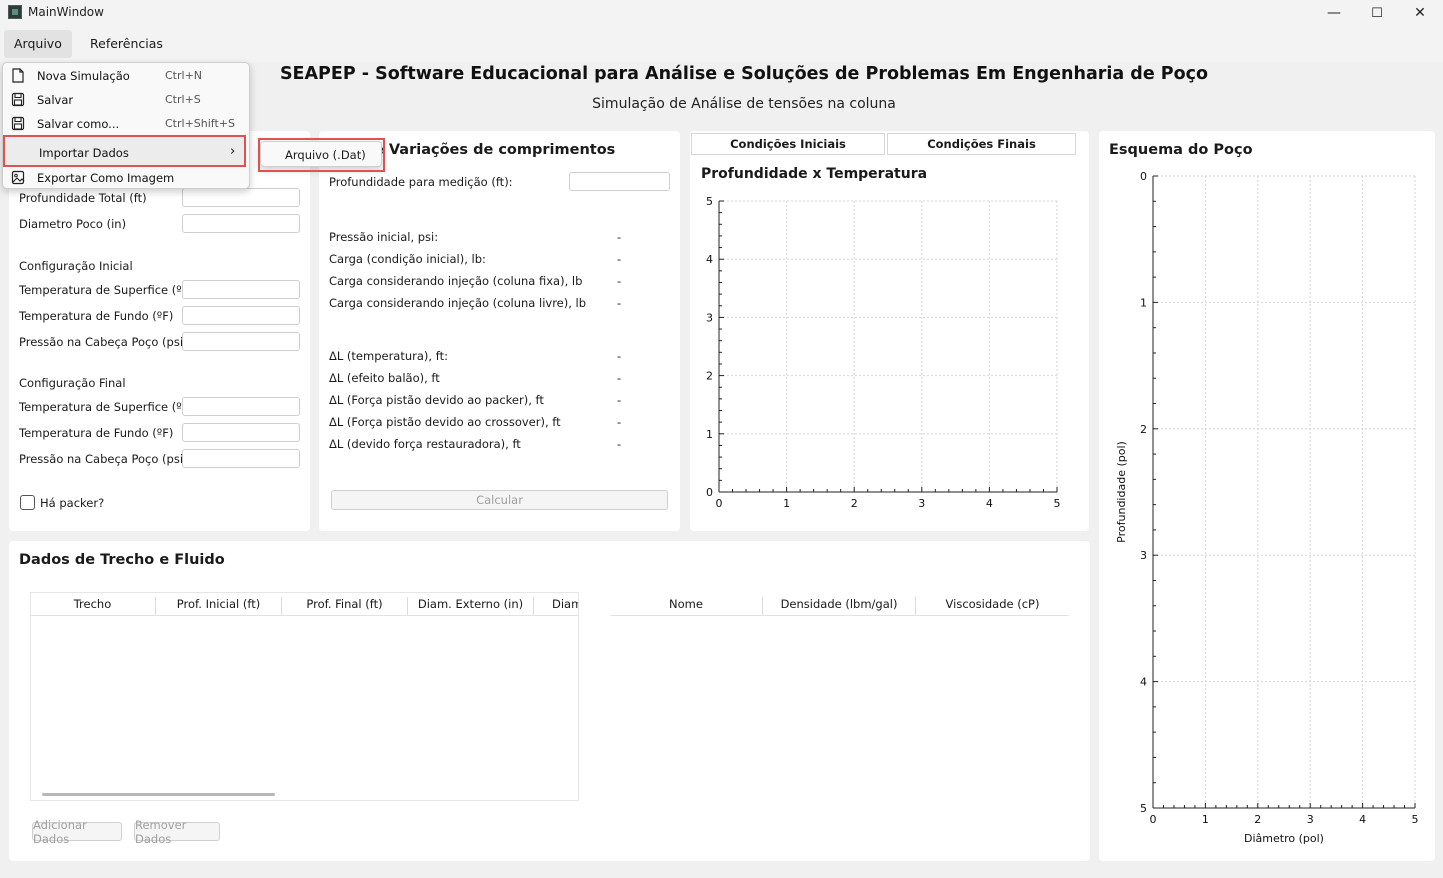 The width and height of the screenshot is (1443, 878). Describe the element at coordinates (27, 502) in the screenshot. I see `packer-checkbox` at that location.